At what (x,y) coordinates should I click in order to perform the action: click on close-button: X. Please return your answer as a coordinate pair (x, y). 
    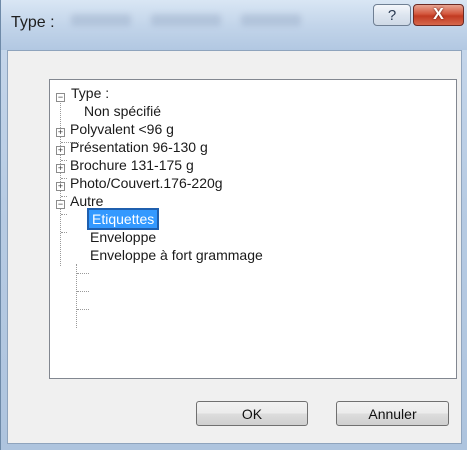
    Looking at the image, I should click on (438, 15).